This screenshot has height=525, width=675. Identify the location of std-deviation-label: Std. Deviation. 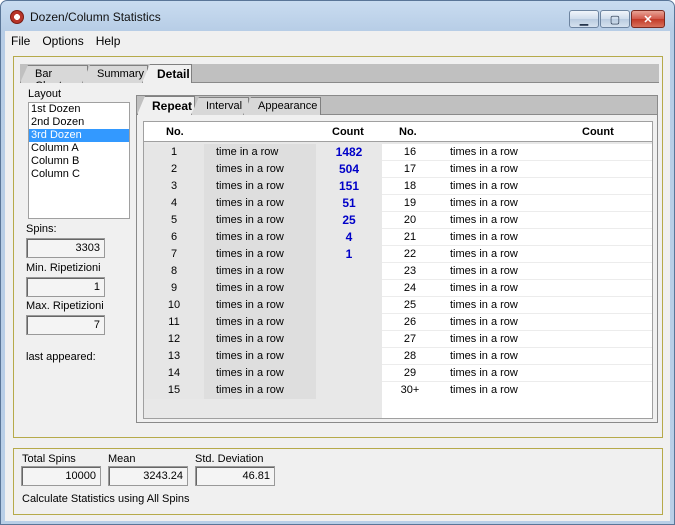
(229, 459).